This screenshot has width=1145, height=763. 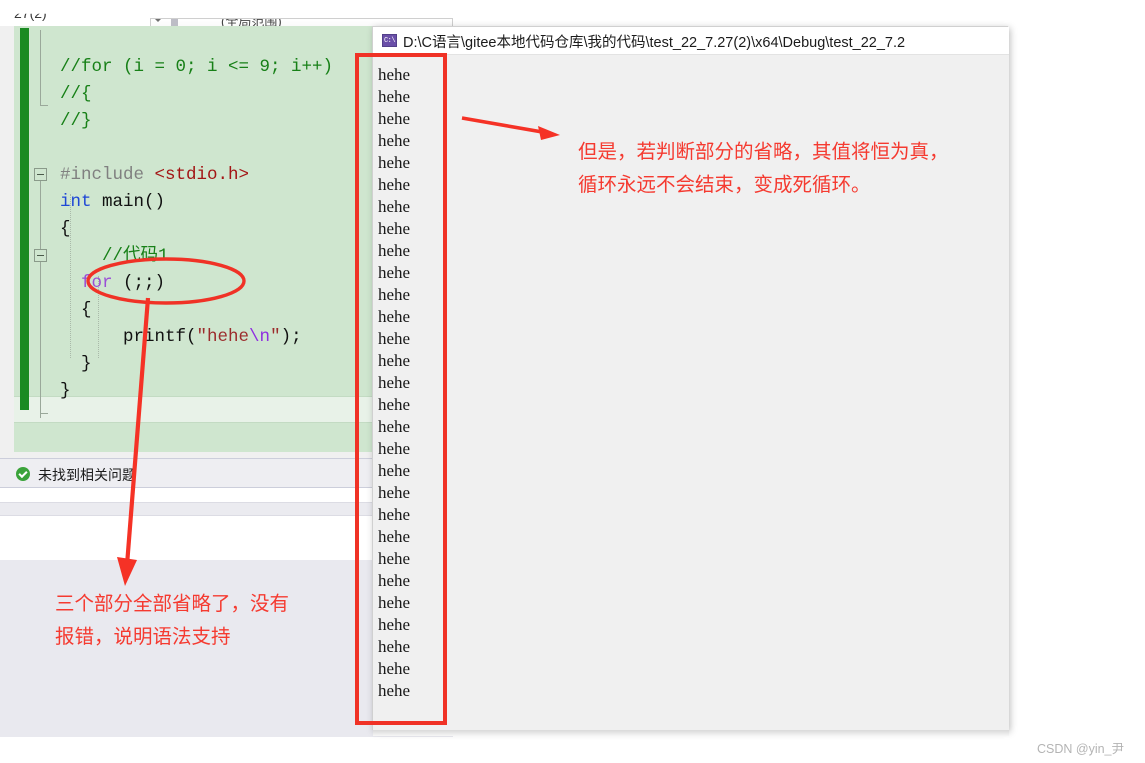 I want to click on code-line: //代码1, so click(x=196, y=256).